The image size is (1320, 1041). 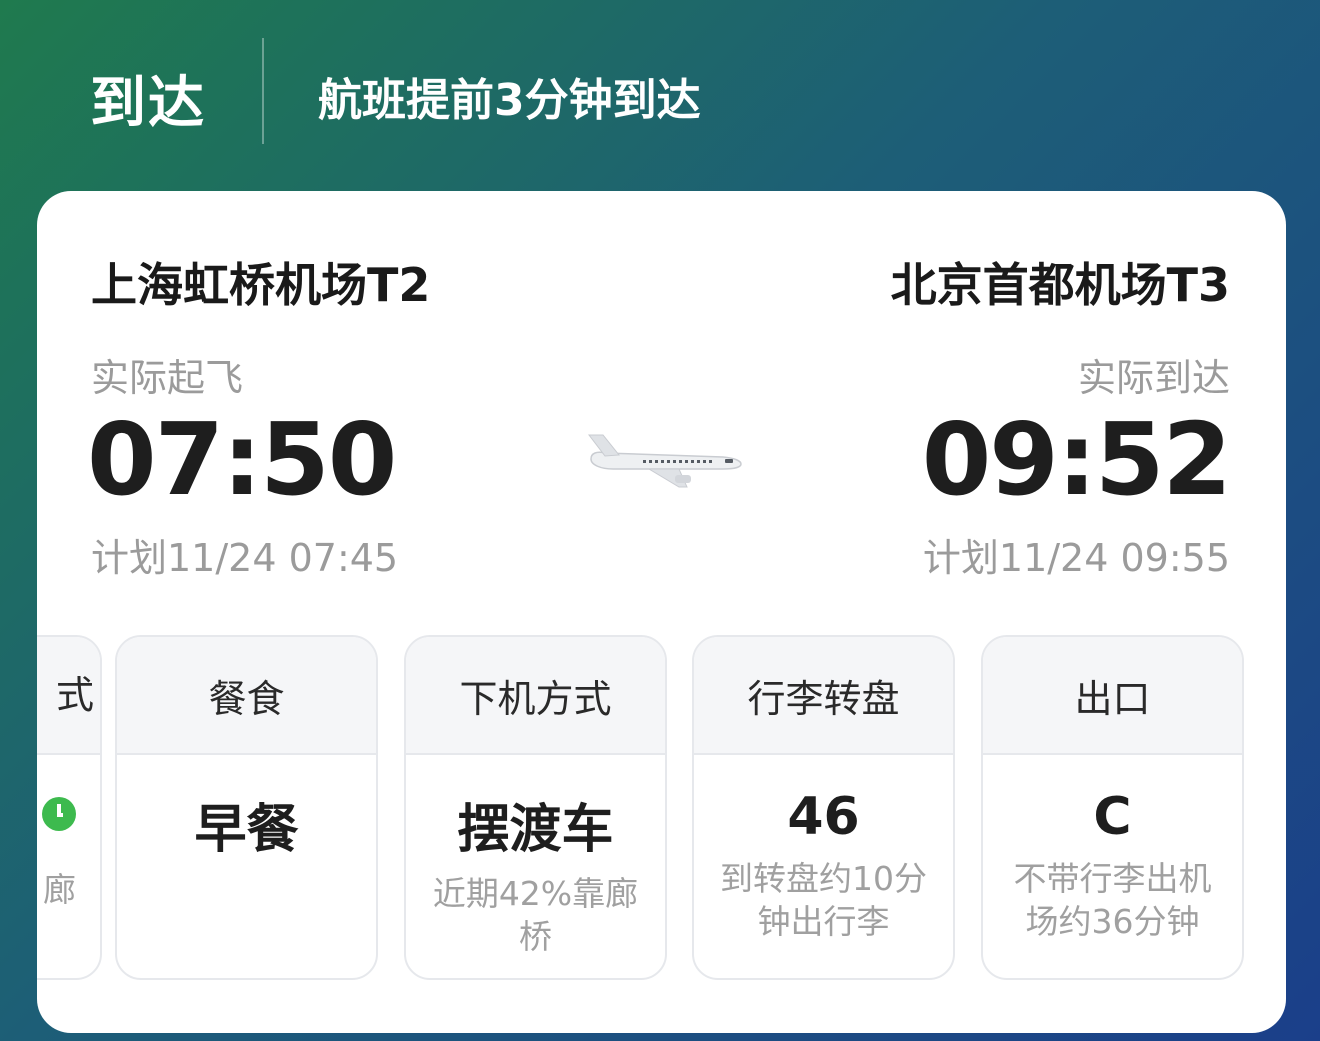 I want to click on tile-baggage-value: 46, so click(x=823, y=817).